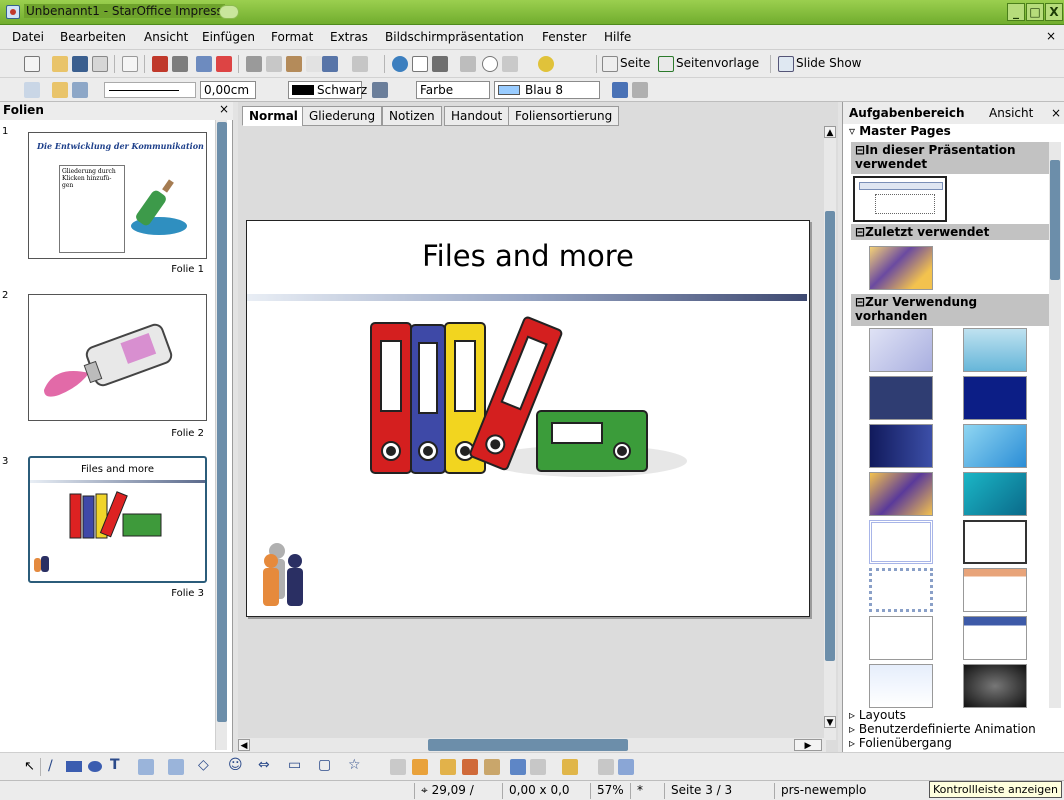 This screenshot has width=1064, height=800. What do you see at coordinates (349, 37) in the screenshot?
I see `menu-extras: Extras` at bounding box center [349, 37].